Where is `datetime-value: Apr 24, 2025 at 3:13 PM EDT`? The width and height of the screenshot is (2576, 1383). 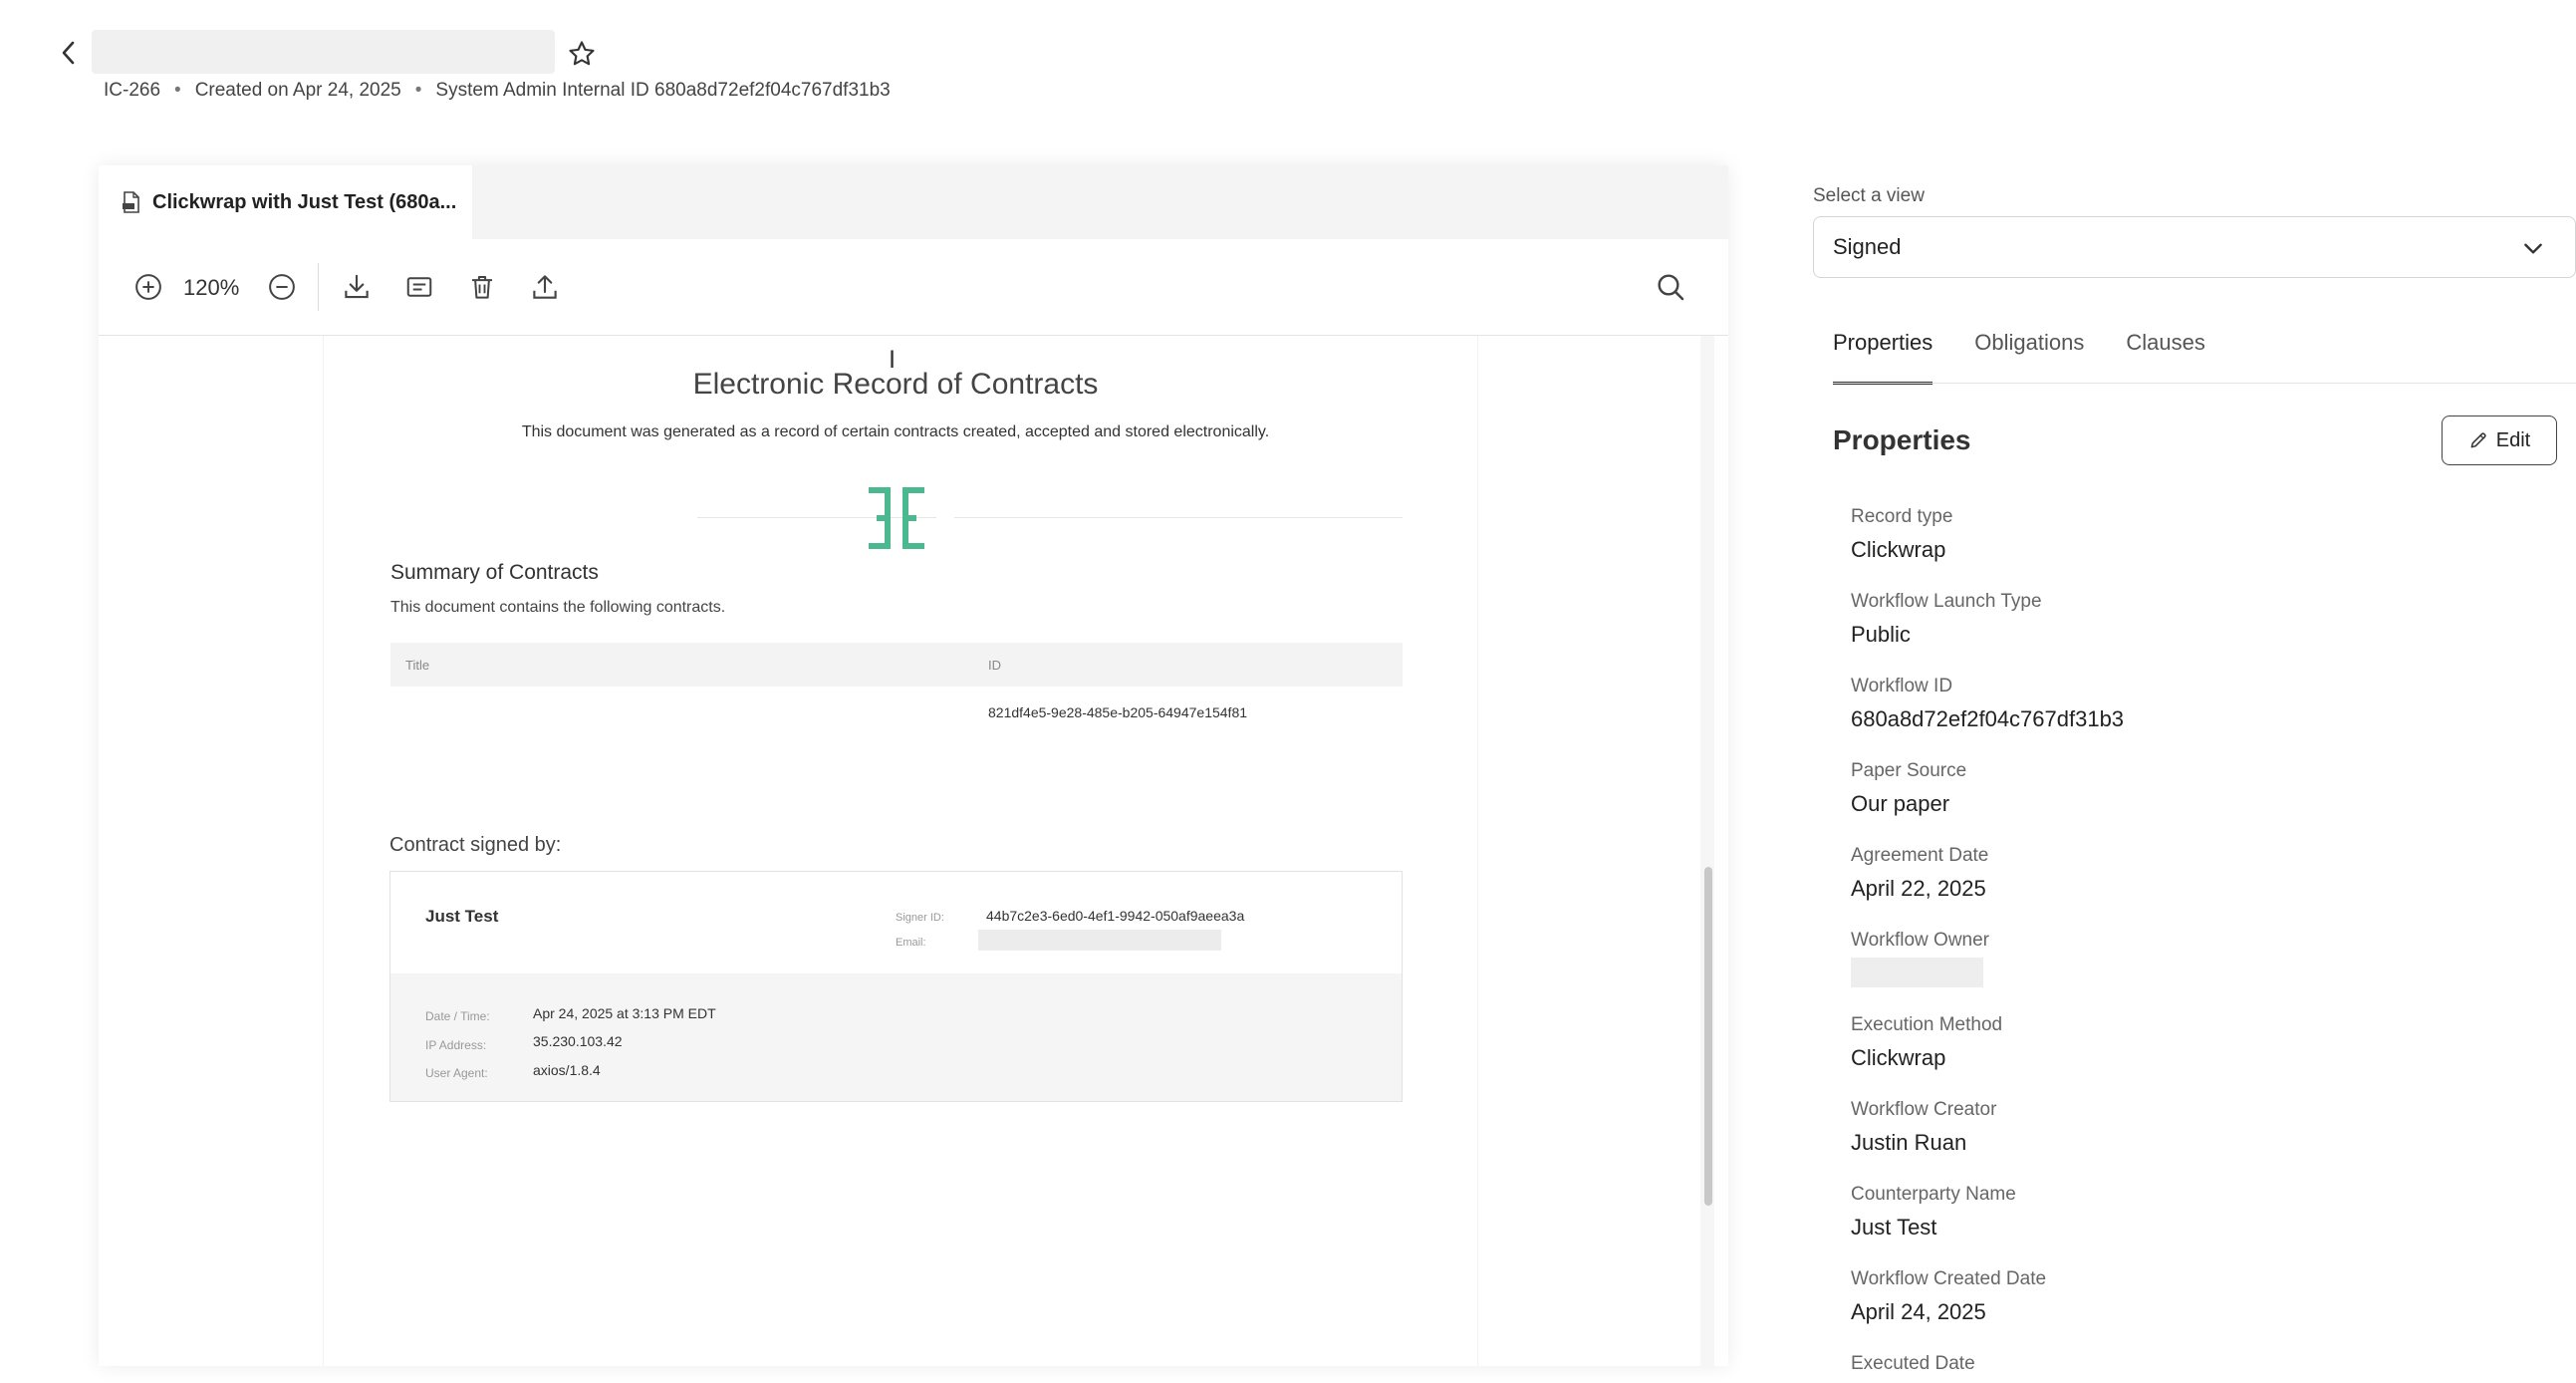 datetime-value: Apr 24, 2025 at 3:13 PM EDT is located at coordinates (624, 1013).